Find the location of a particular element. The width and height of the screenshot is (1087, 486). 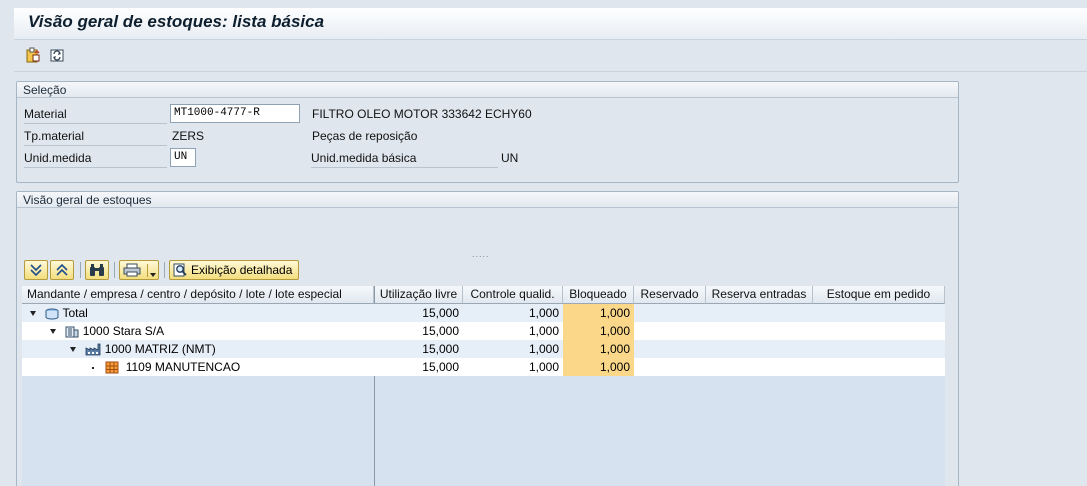

material-type-description: Peças de reposição is located at coordinates (365, 136).